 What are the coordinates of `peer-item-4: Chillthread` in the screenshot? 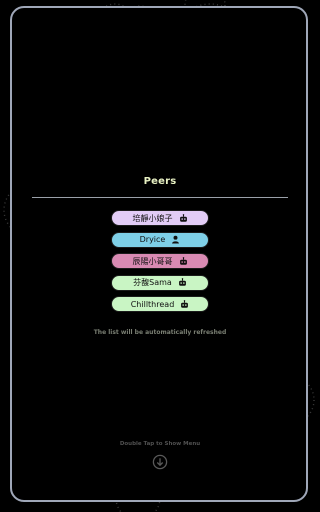 It's located at (160, 304).